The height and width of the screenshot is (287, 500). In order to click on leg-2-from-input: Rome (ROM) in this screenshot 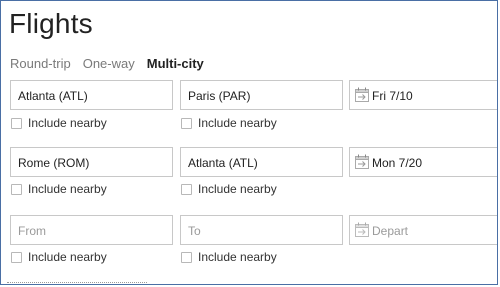, I will do `click(91, 162)`.